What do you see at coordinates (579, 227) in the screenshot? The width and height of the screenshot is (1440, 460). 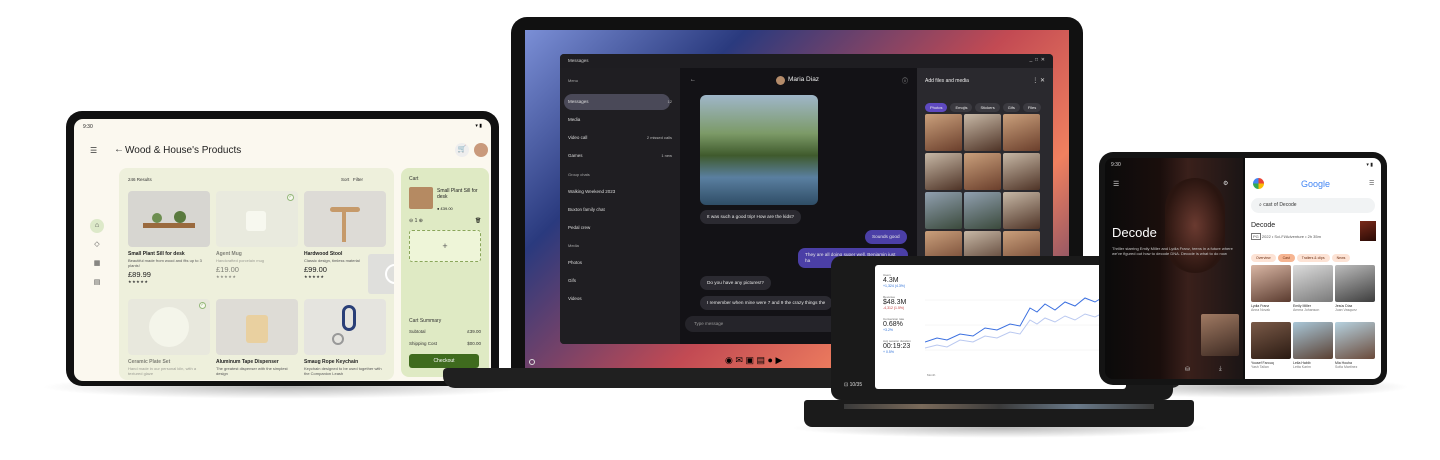 I see `group-chat-item: Pedal crew` at bounding box center [579, 227].